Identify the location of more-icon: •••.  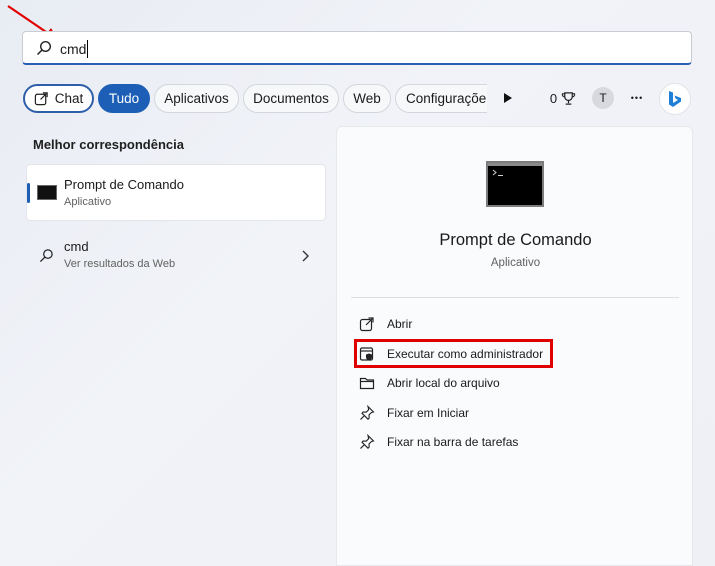
(637, 98).